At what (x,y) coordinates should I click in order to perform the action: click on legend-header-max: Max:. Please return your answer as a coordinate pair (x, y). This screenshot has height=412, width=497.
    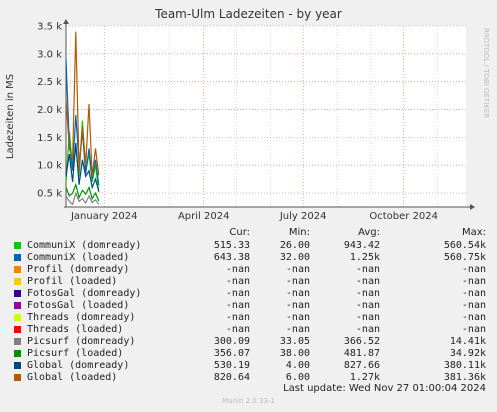
    Looking at the image, I should click on (473, 232).